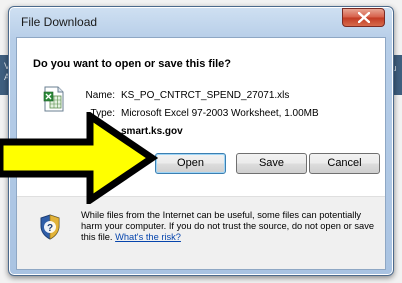  I want to click on close-button, so click(363, 17).